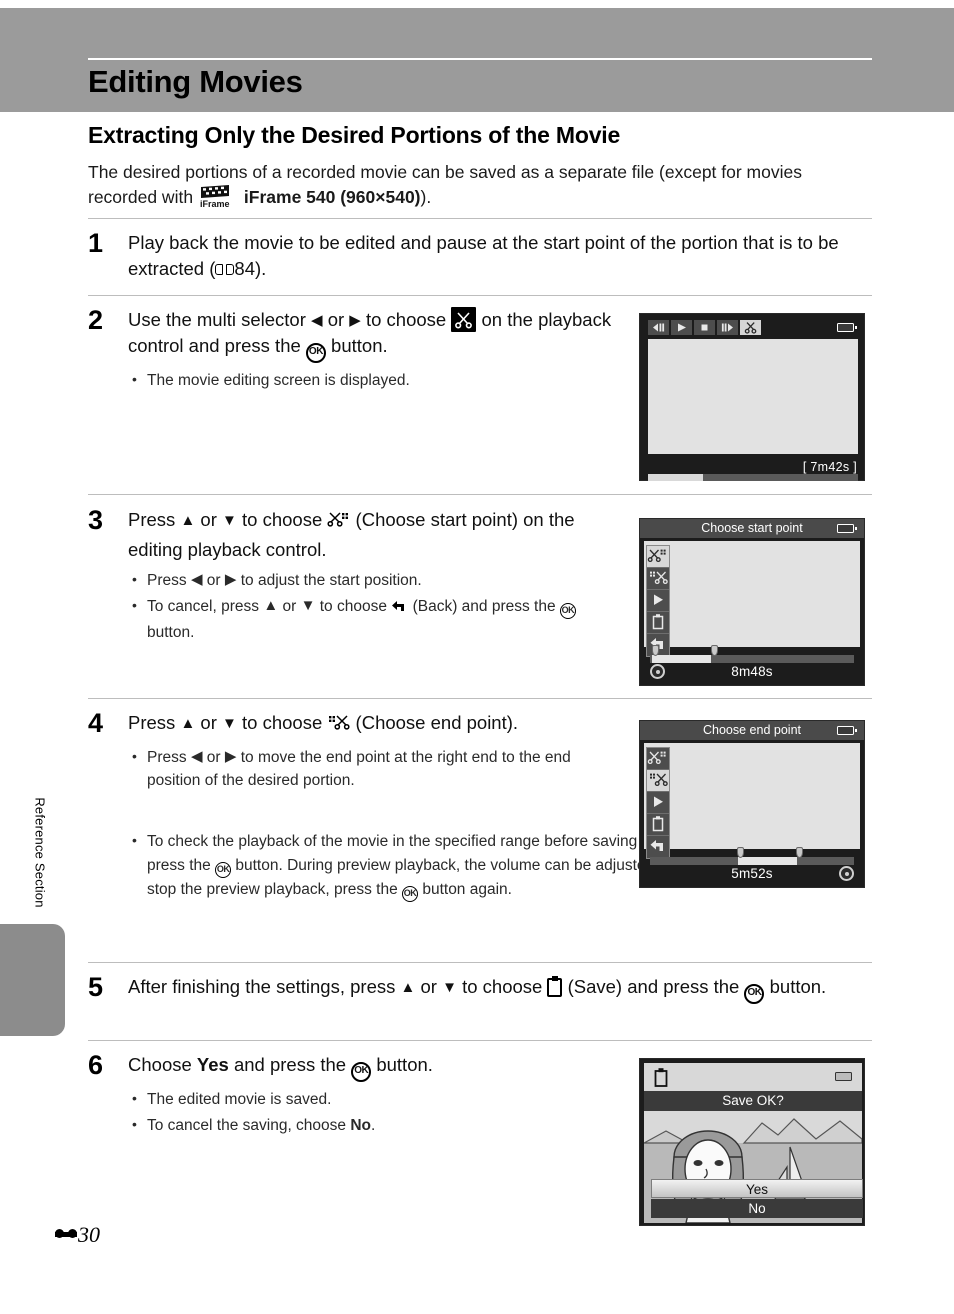  I want to click on left-arrow-icon: ◀, so click(196, 756).